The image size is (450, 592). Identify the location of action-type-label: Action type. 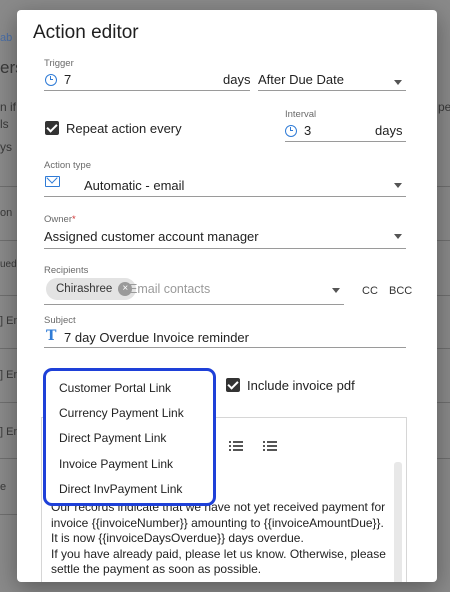
(67, 165).